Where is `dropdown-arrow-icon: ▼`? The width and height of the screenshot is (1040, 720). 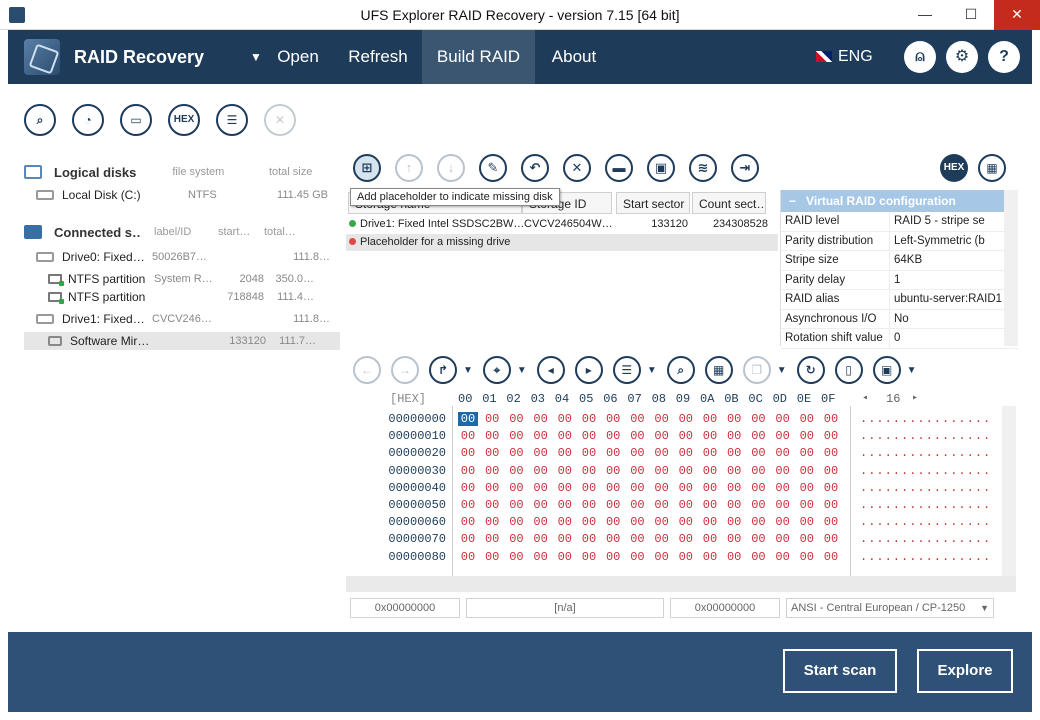 dropdown-arrow-icon: ▼ is located at coordinates (256, 57).